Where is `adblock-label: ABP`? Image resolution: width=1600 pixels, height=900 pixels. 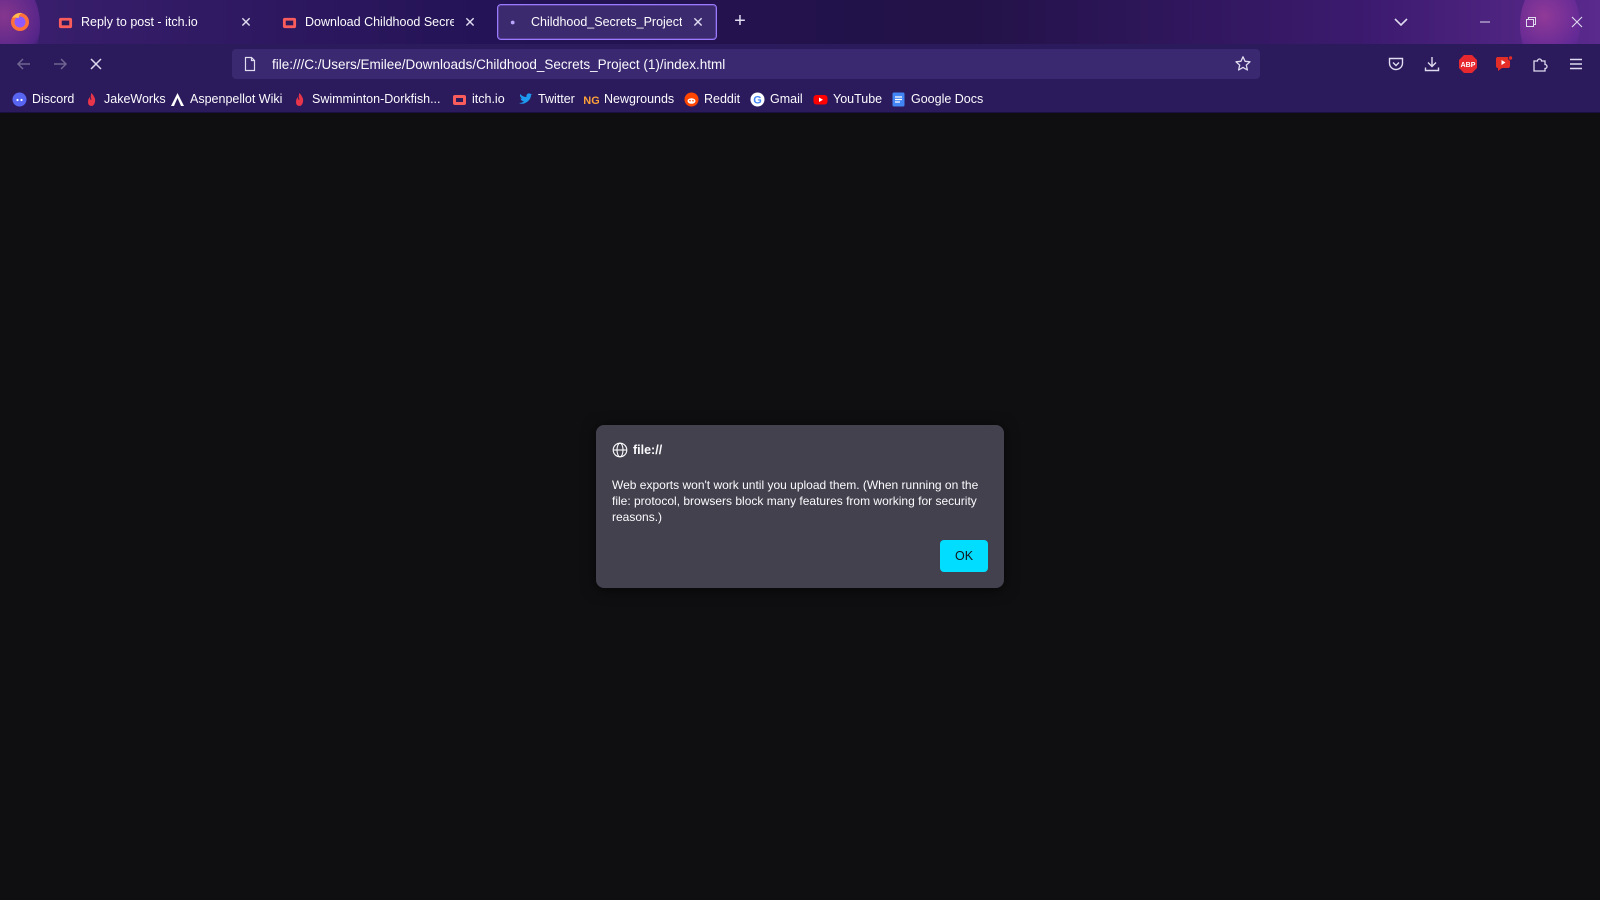
adblock-label: ABP is located at coordinates (1468, 65).